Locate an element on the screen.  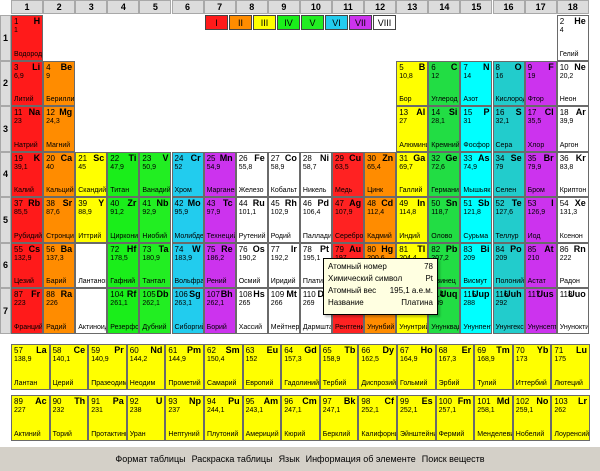
element-cell: 54 Xe 131,3 Ксенон is located at coordinates (572, 220).